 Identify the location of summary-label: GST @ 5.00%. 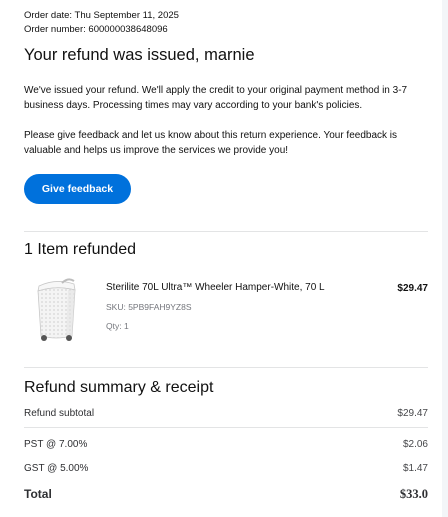
(56, 468).